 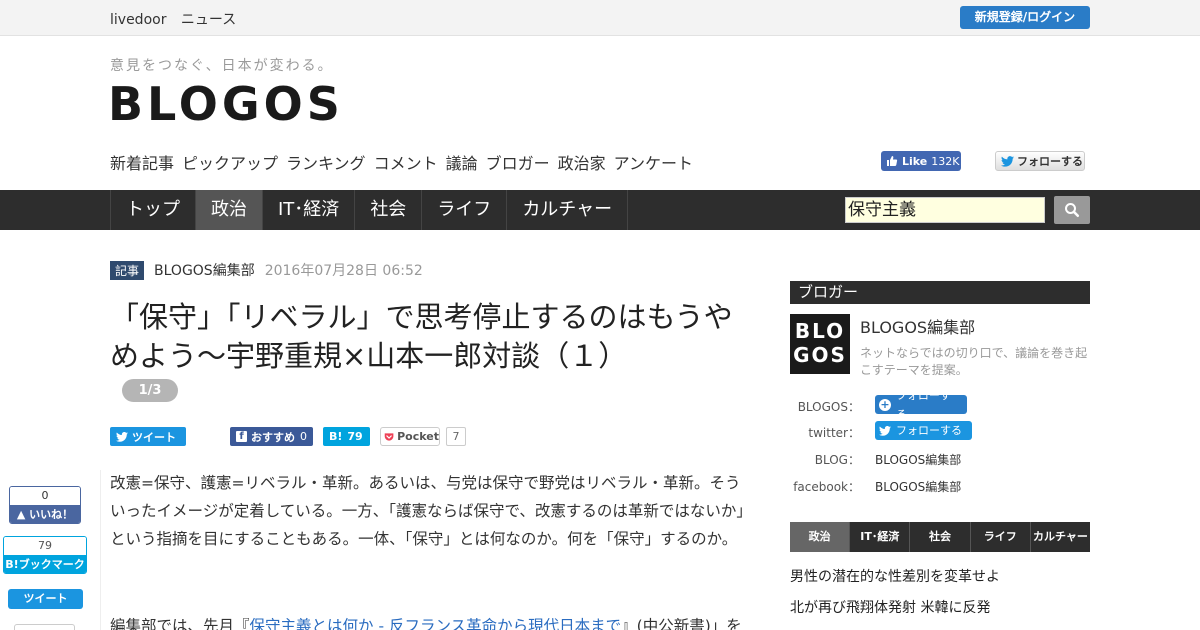 I want to click on floating-like-label: ▲ いいね！, so click(x=45, y=514).